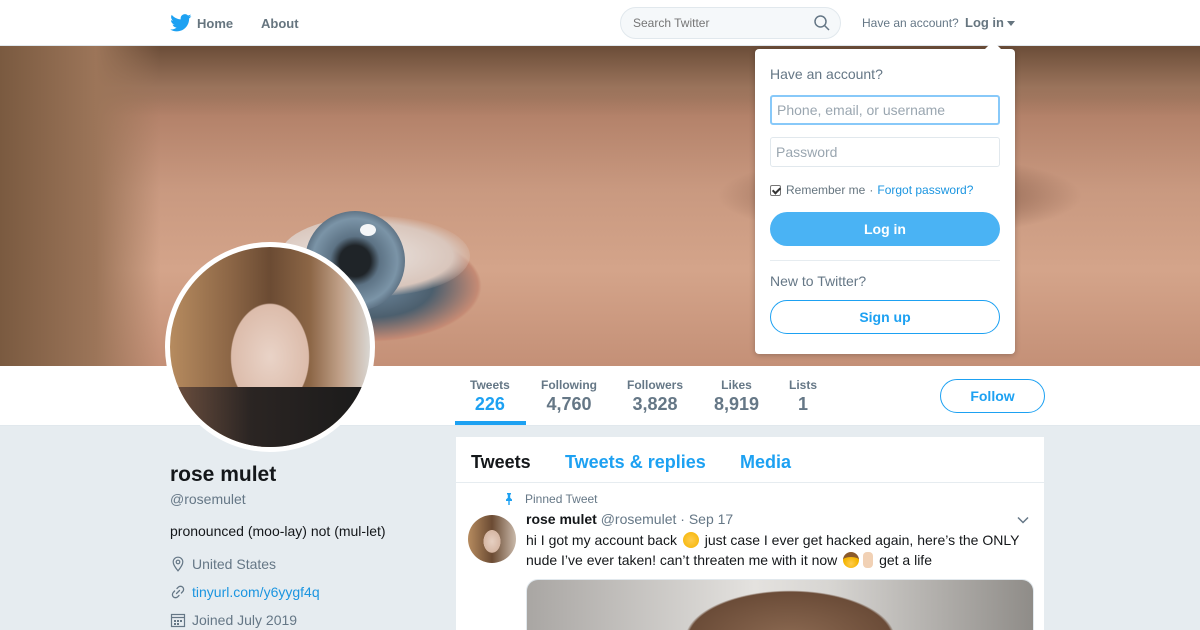 The image size is (1200, 630). Describe the element at coordinates (825, 190) in the screenshot. I see `remember-me-label: Remember me` at that location.